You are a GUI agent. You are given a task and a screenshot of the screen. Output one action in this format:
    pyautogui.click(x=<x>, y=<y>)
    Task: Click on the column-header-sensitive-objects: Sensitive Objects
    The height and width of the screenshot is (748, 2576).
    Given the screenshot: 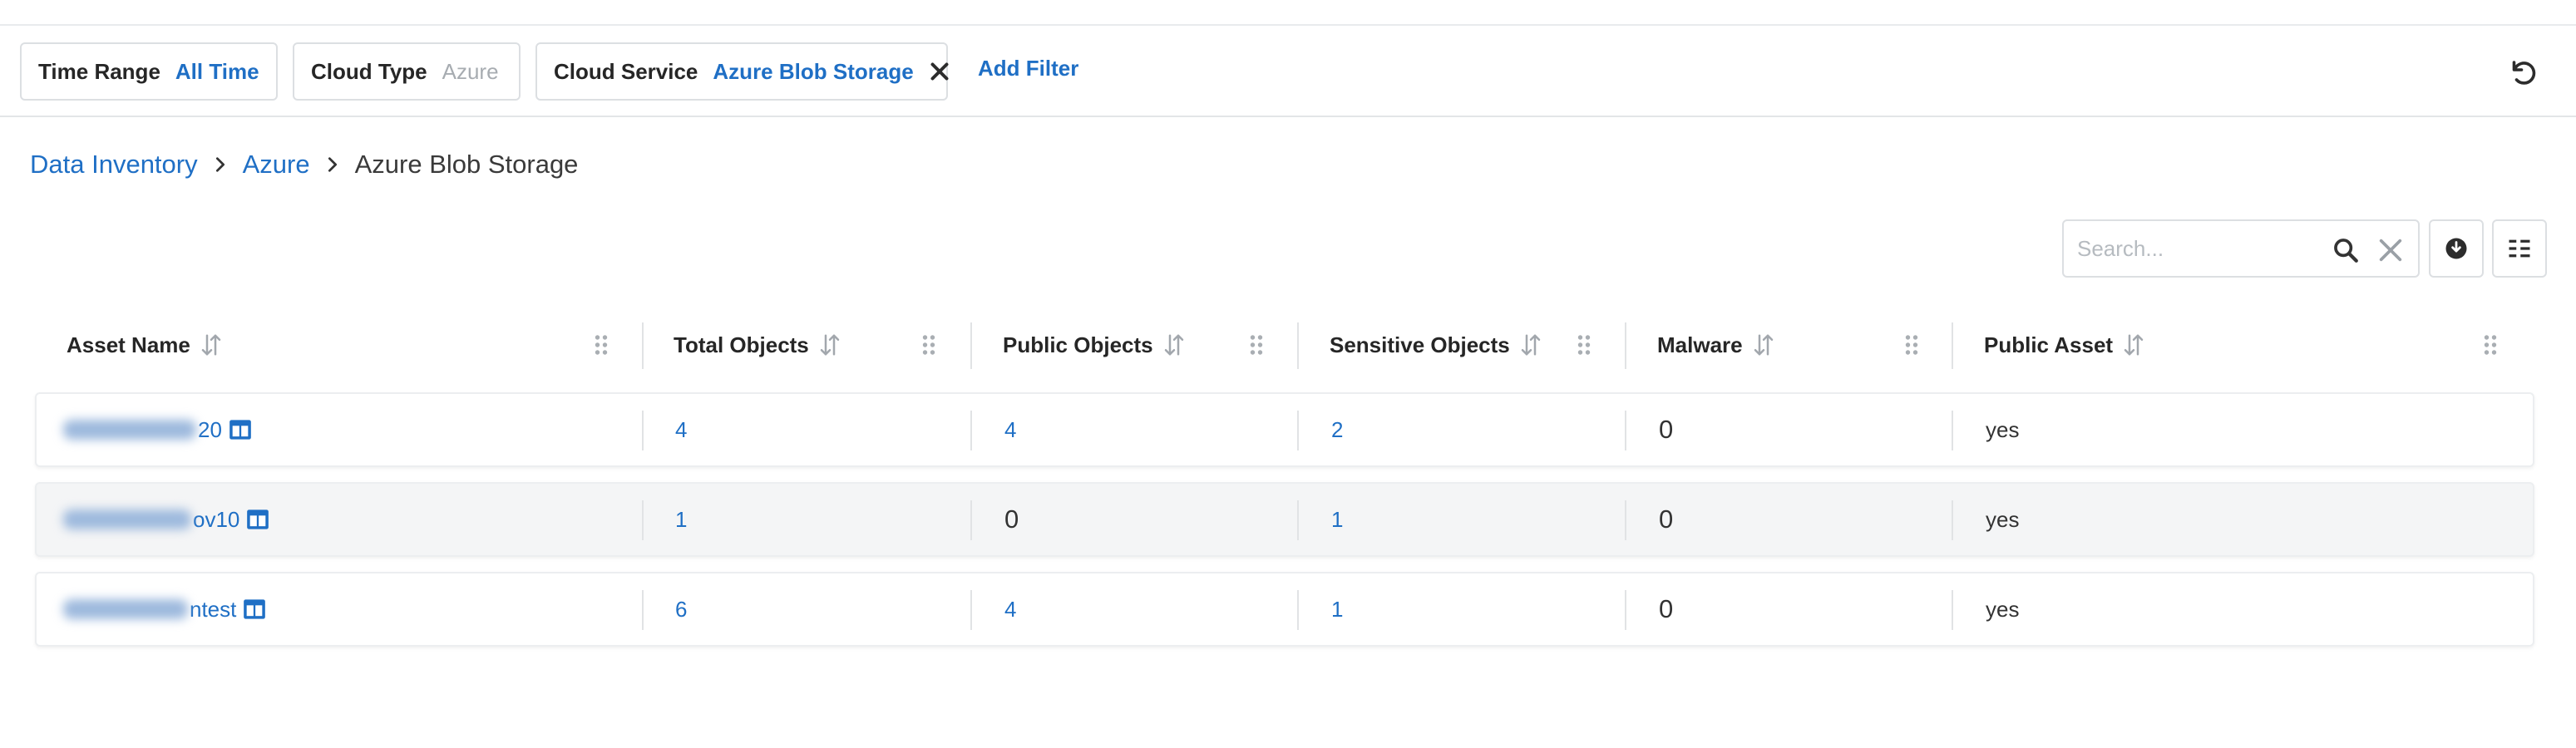 What is the action you would take?
    pyautogui.click(x=1436, y=345)
    